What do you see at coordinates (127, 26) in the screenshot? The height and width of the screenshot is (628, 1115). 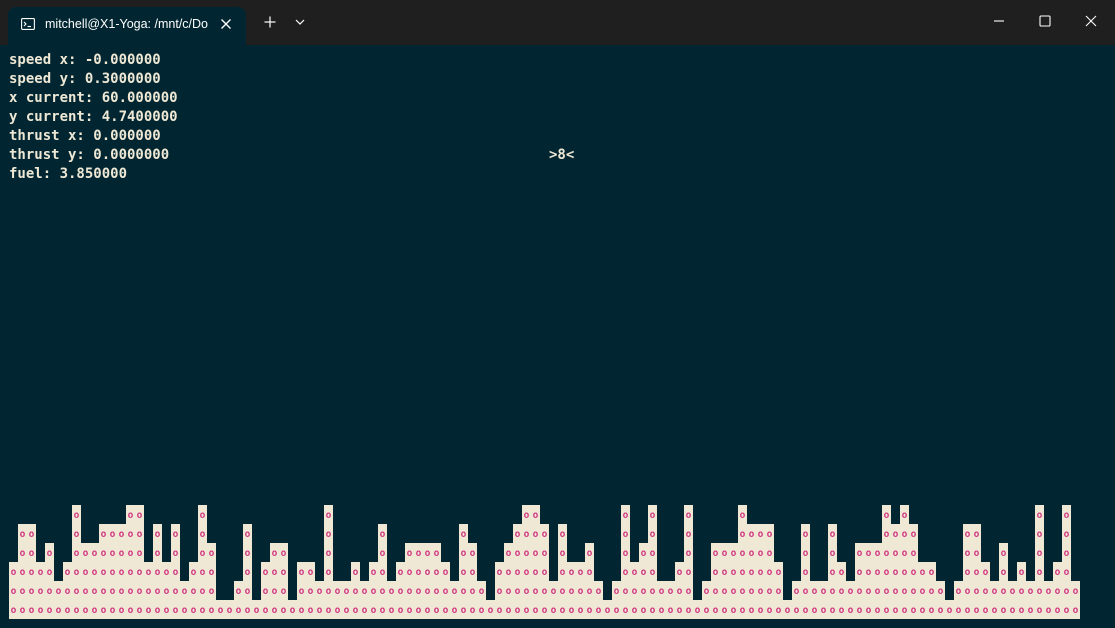 I see `terminal-tab: mitchell@X1-Yoga: /mnt/c/Do` at bounding box center [127, 26].